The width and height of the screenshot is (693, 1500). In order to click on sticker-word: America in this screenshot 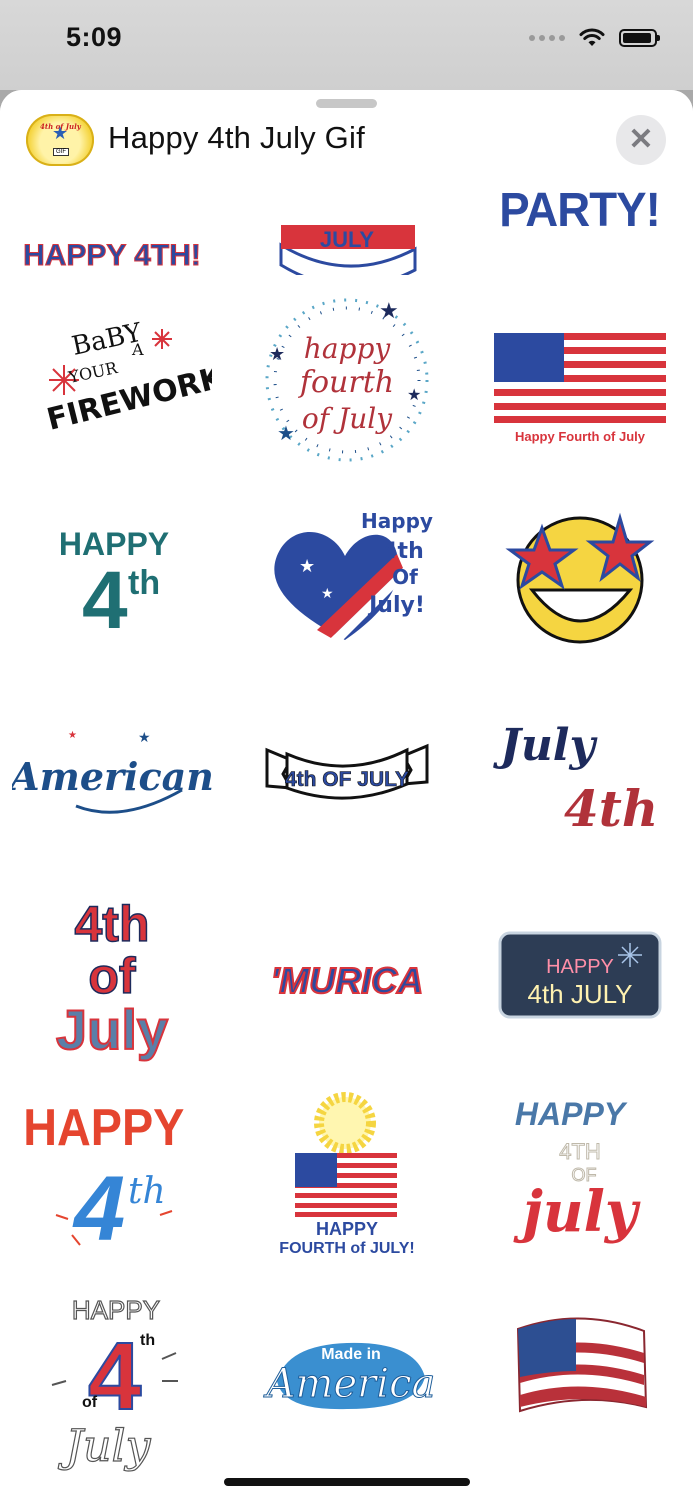, I will do `click(349, 1384)`.